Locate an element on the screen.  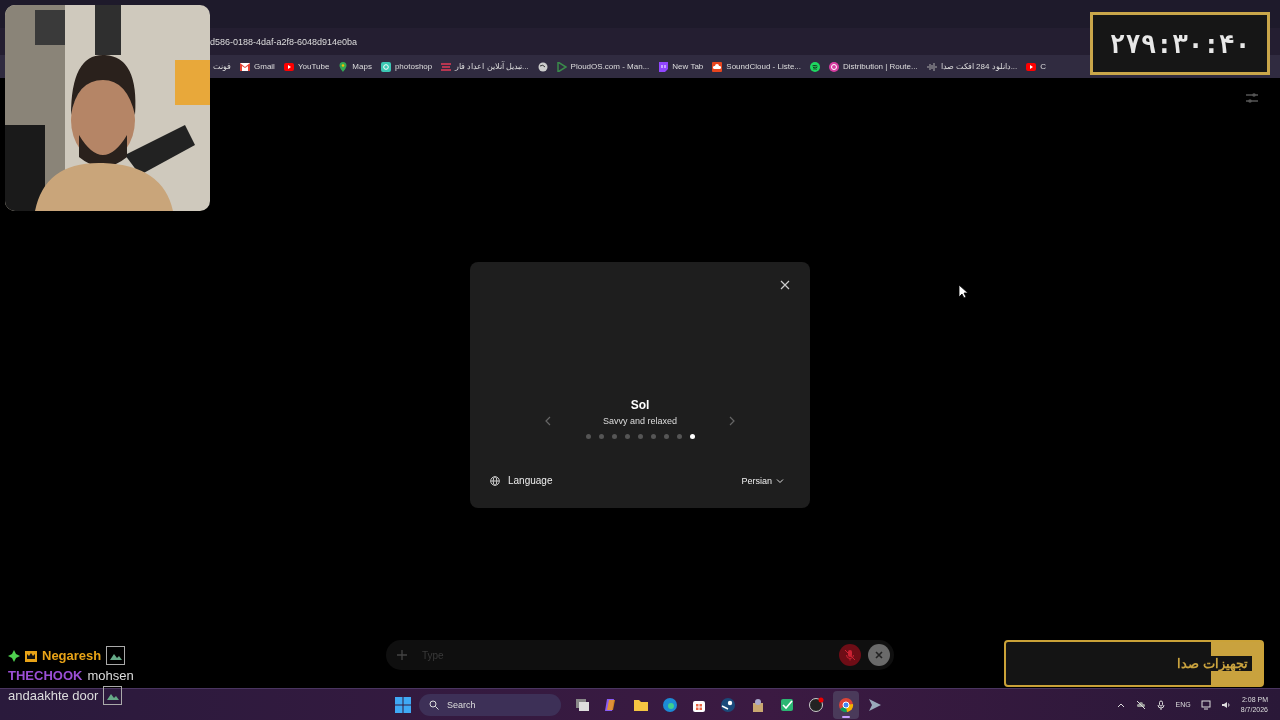
chat-message: andaakhte door is located at coordinates (53, 695).